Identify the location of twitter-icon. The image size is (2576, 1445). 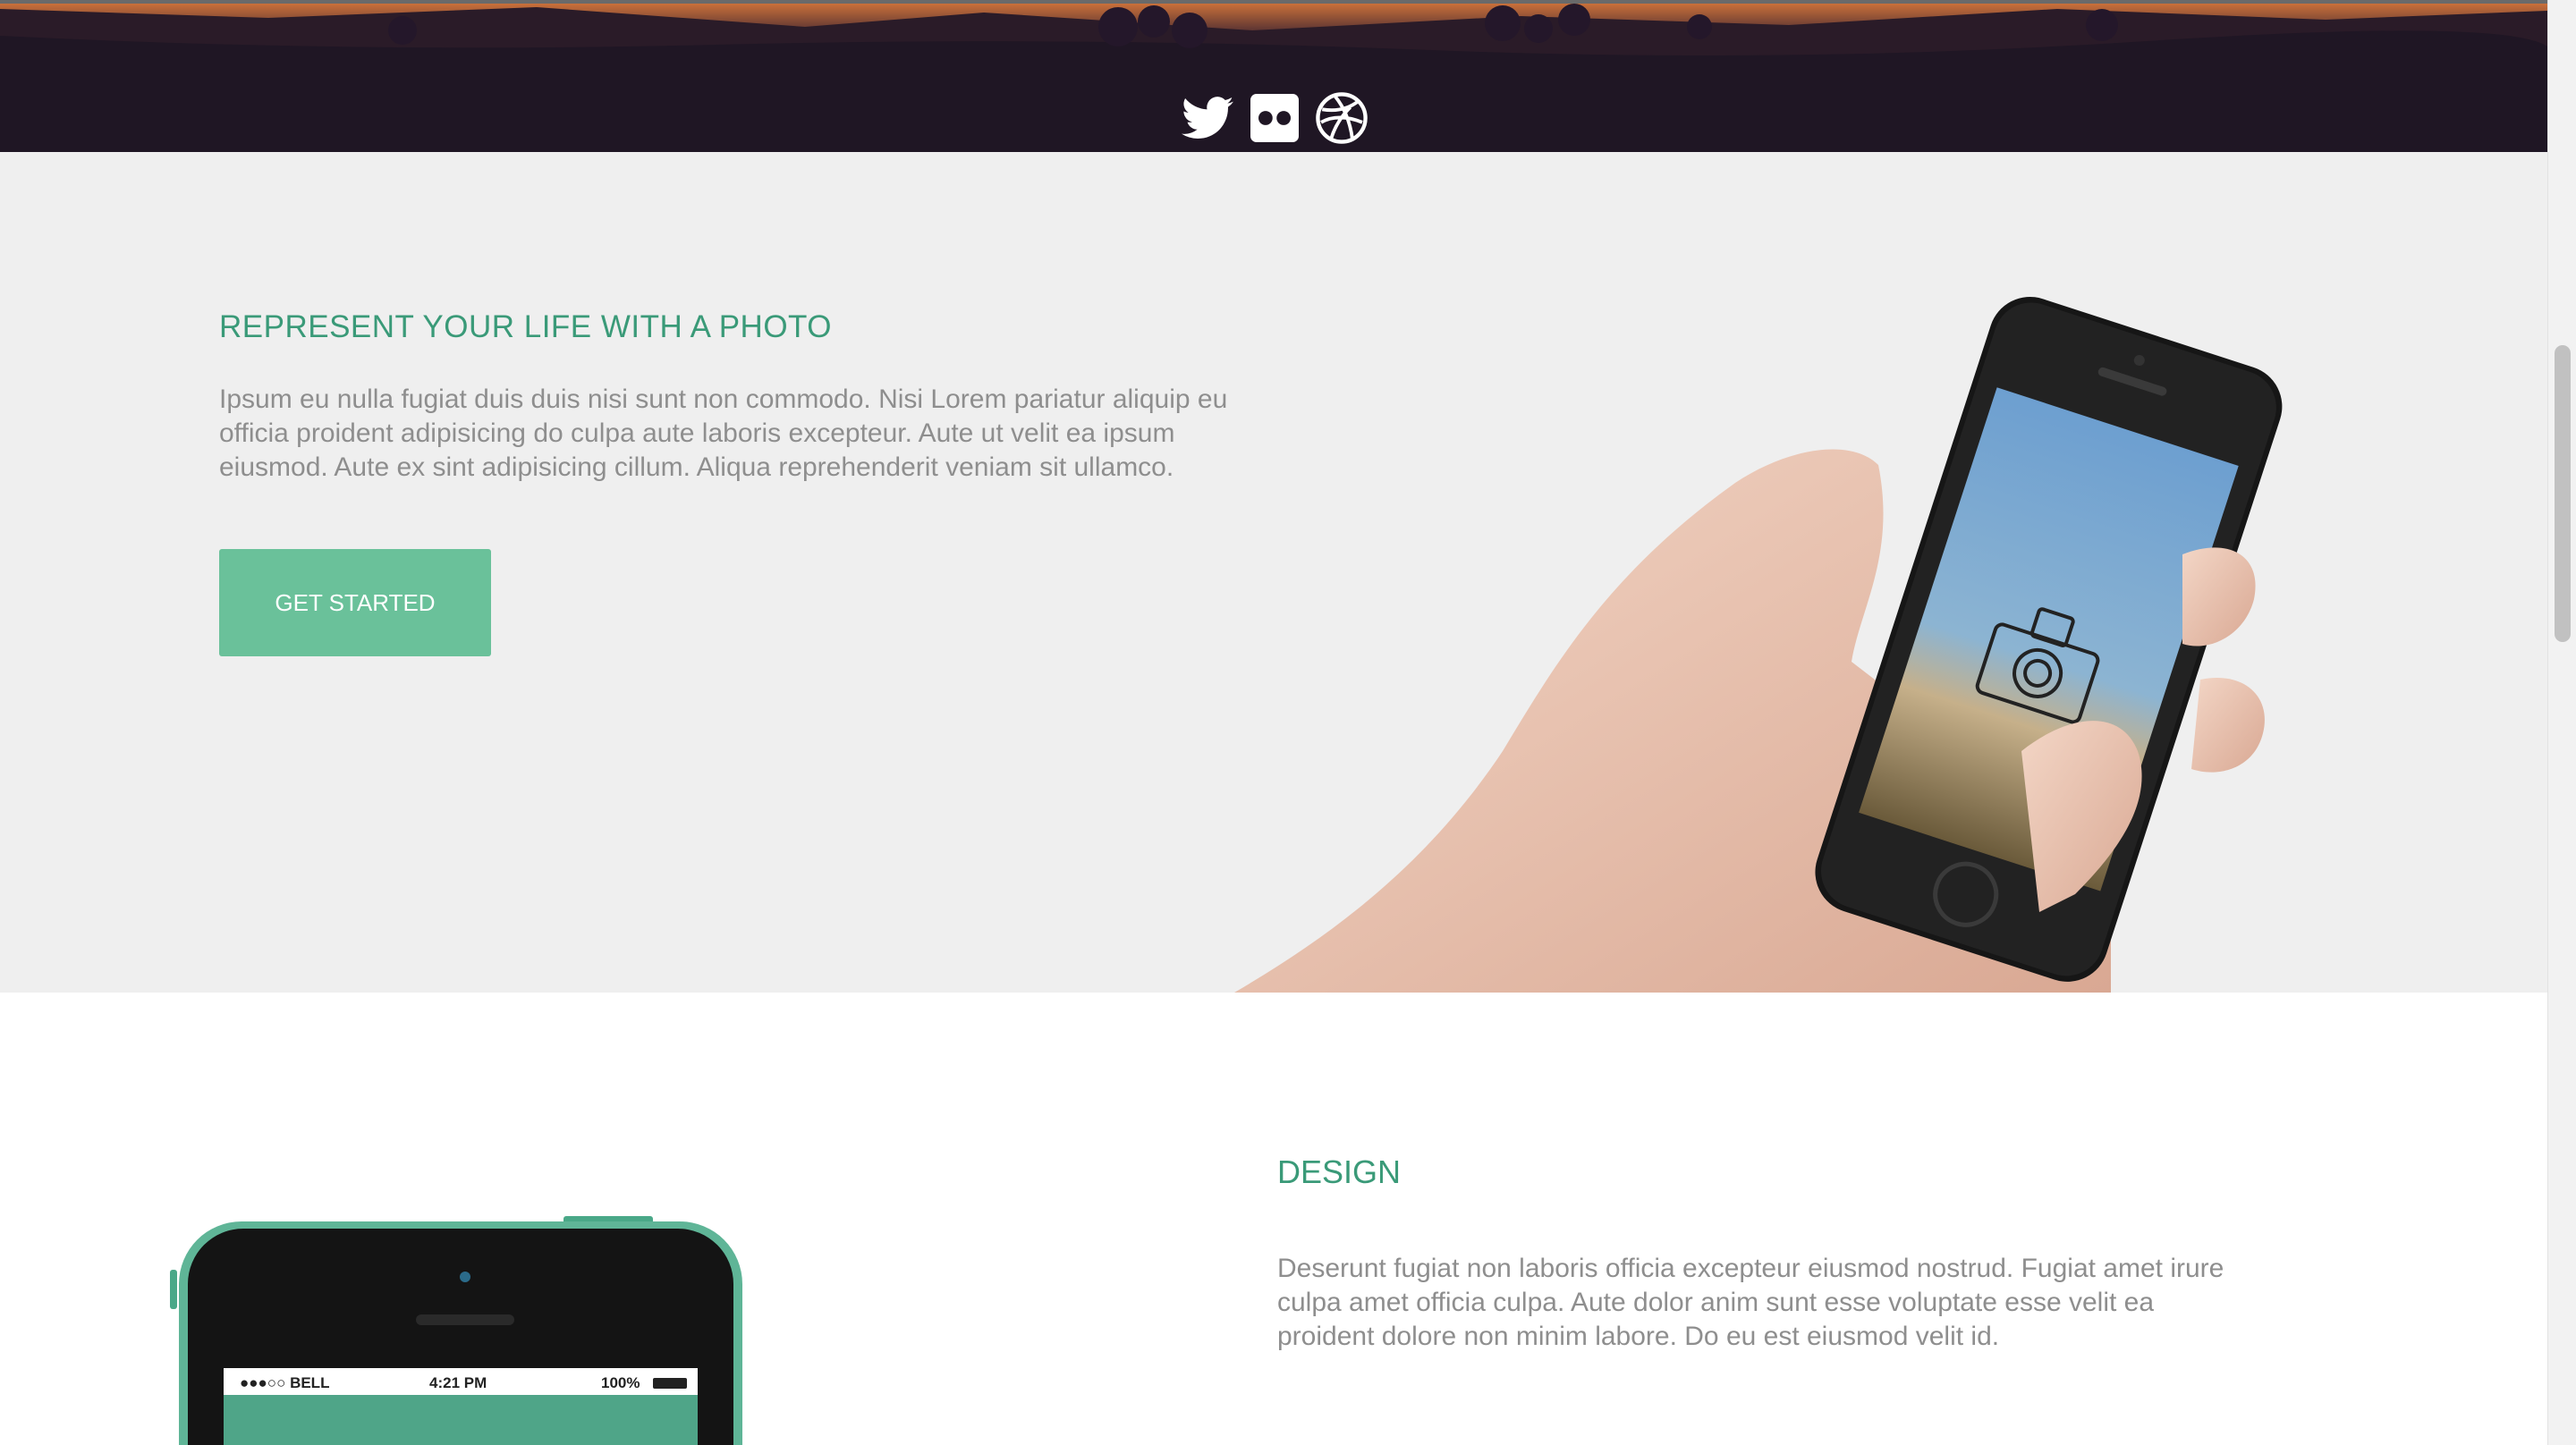
(1207, 118).